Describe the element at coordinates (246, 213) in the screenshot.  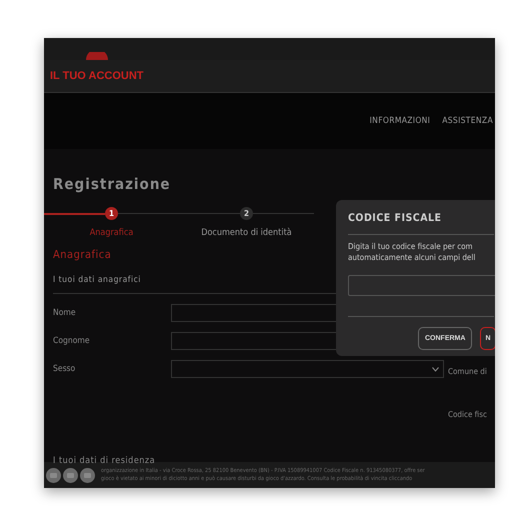
I see `step-number: 2` at that location.